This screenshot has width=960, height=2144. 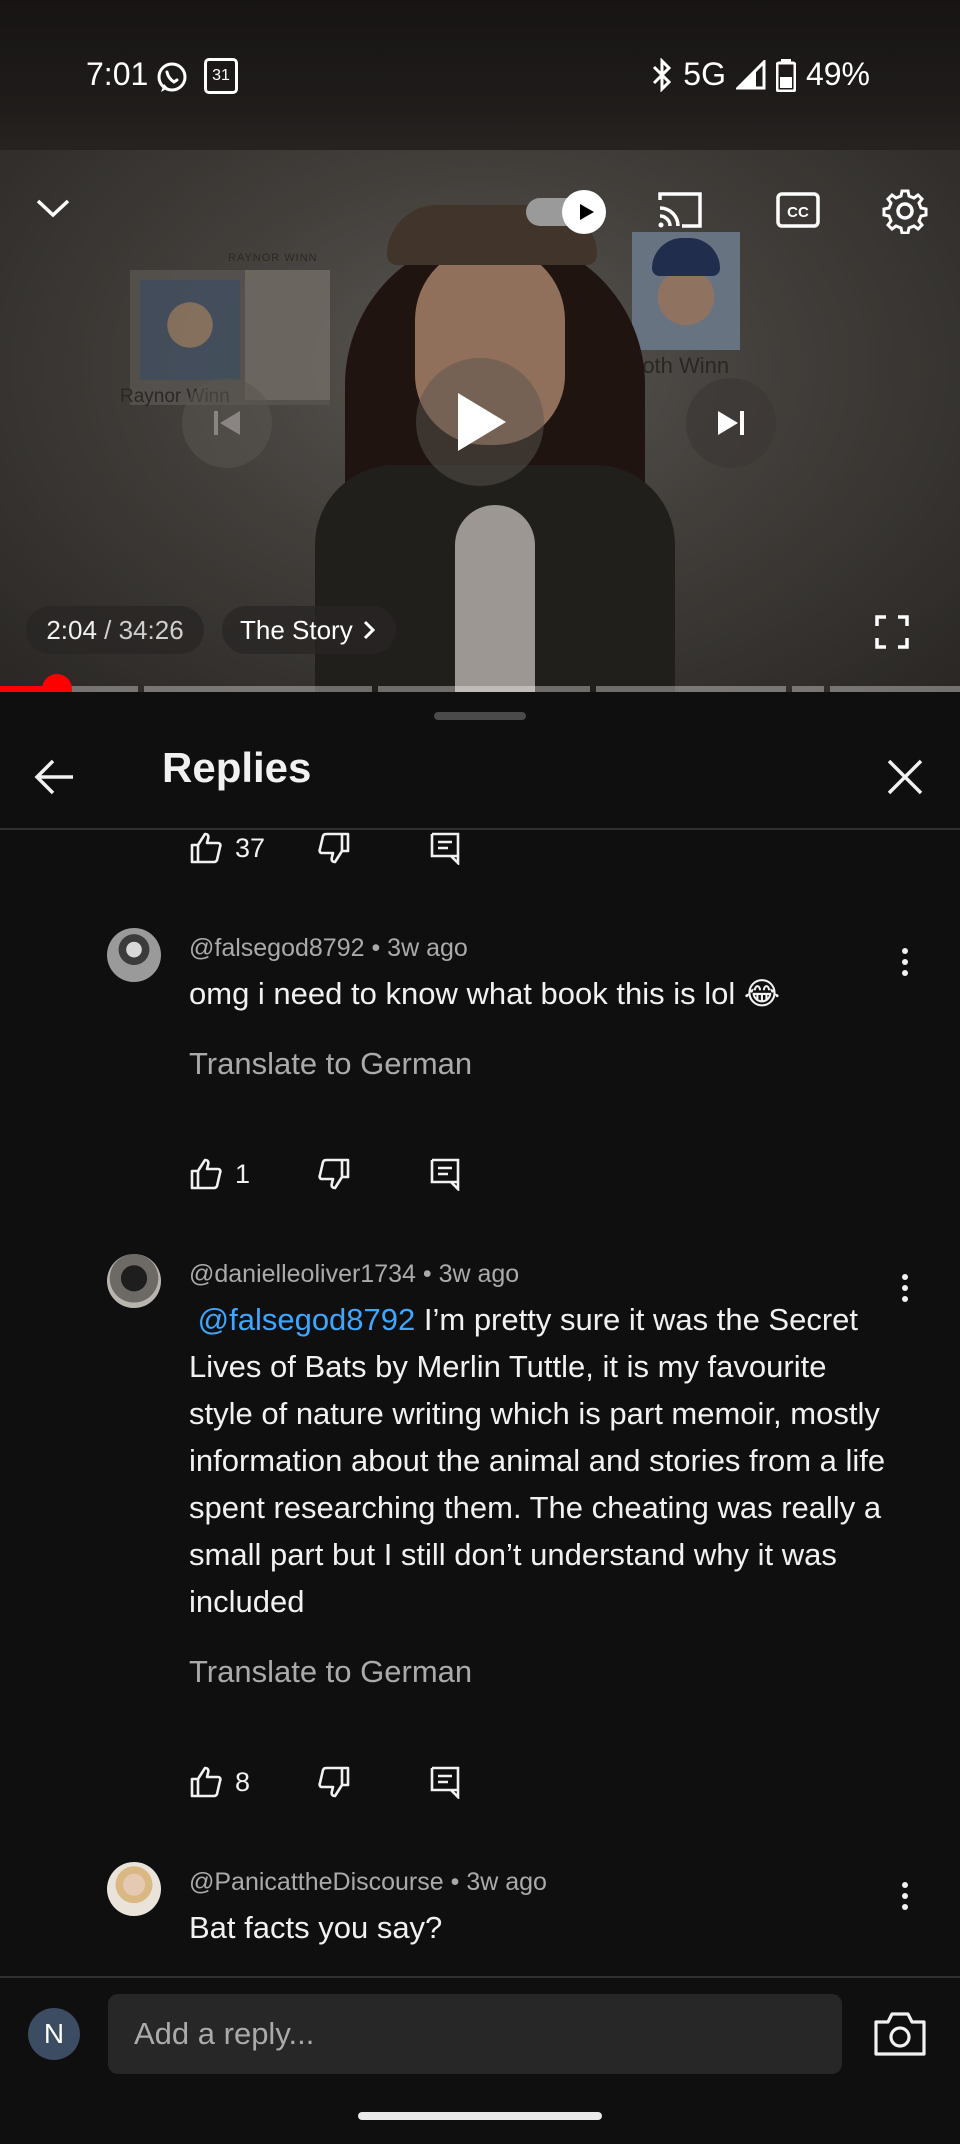 I want to click on previous-button, so click(x=227, y=423).